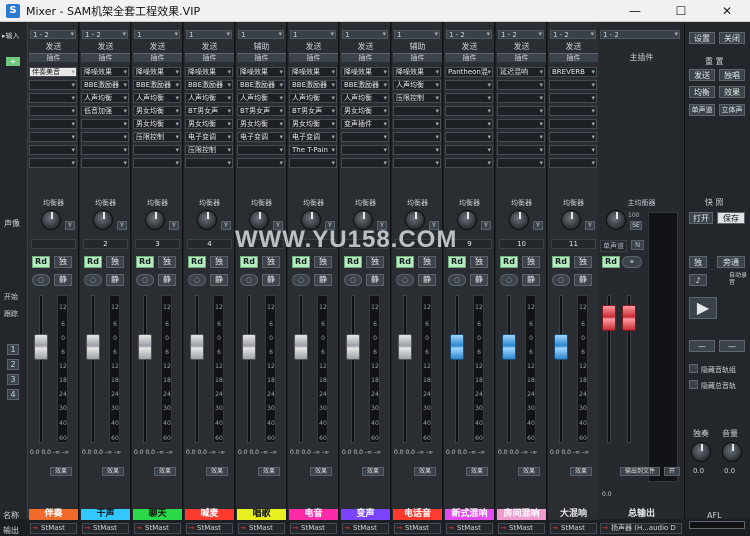 This screenshot has width=750, height=536. Describe the element at coordinates (261, 85) in the screenshot. I see `plugin-slot: BBE激励器` at that location.